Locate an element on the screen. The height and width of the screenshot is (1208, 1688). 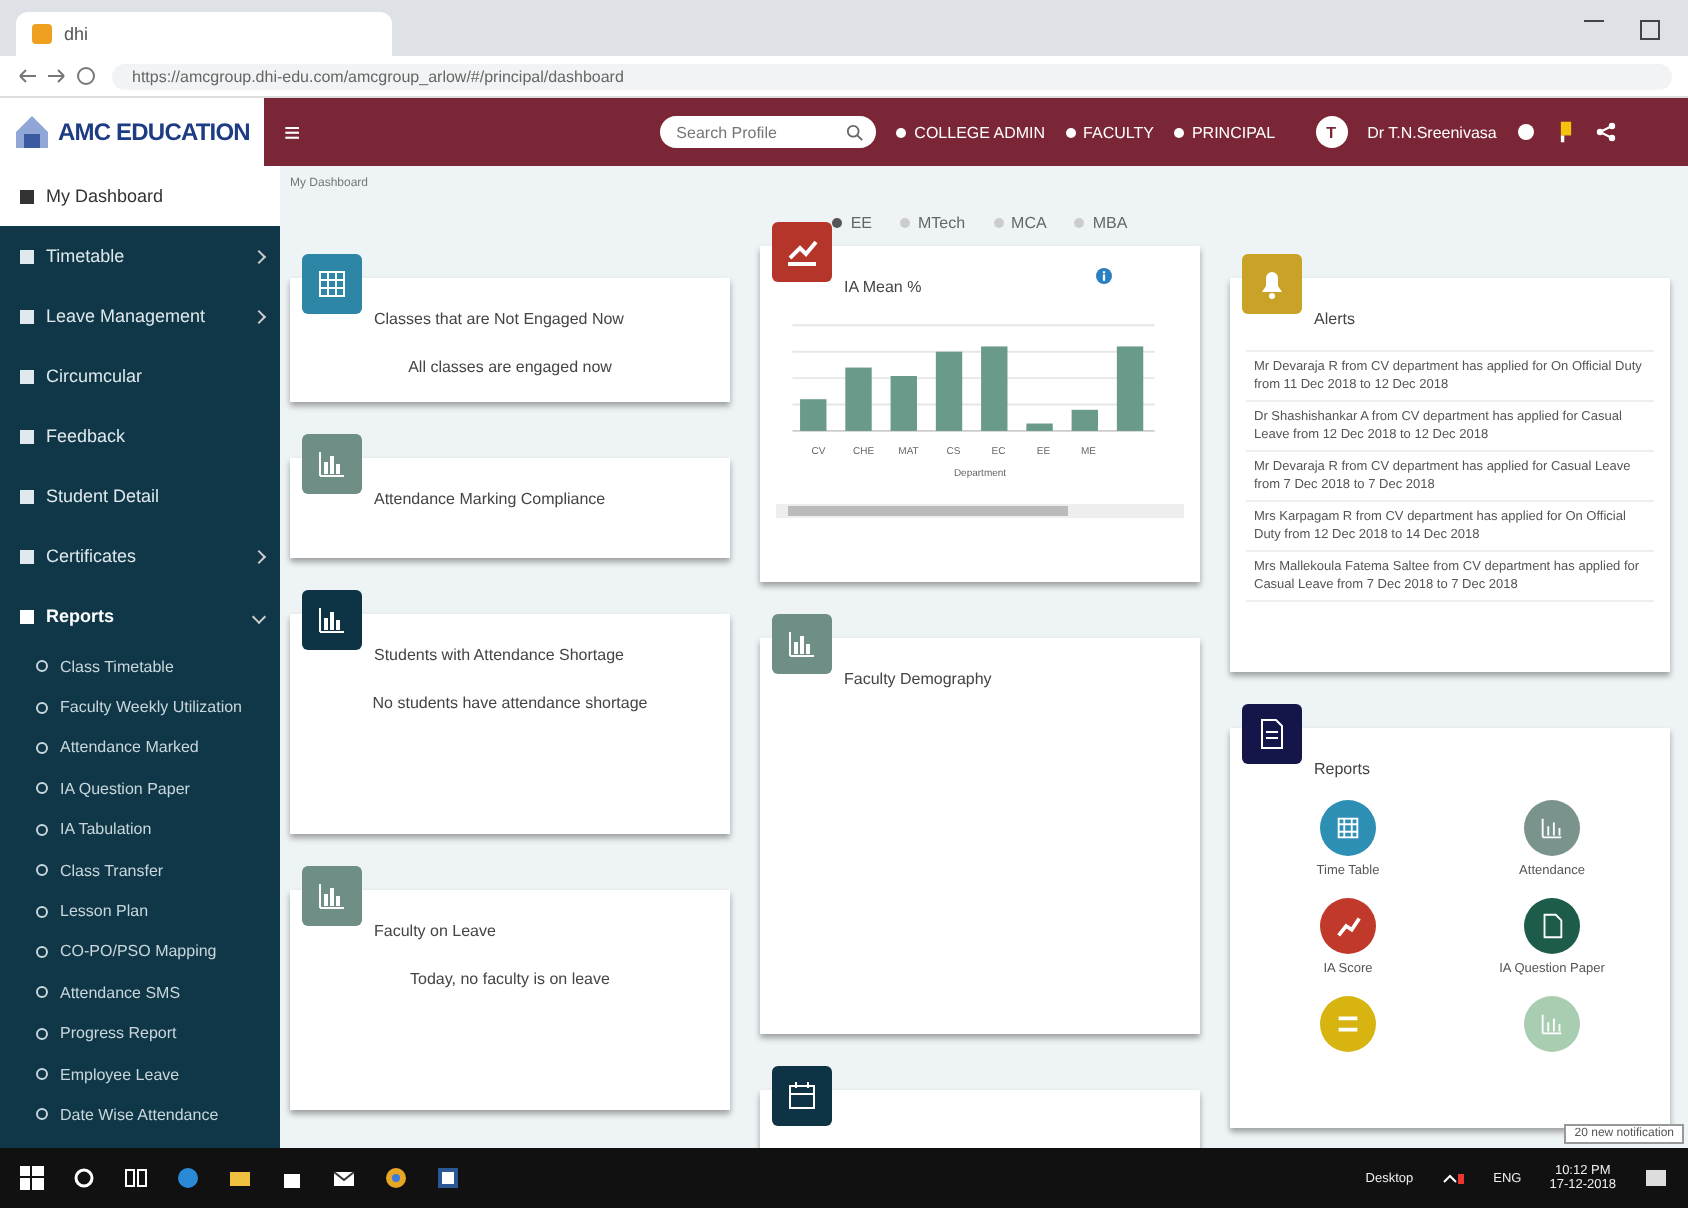
address-bar: https://amcgroup.dhi-edu.com/amcgroup_arlow/#/principal/dashboard is located at coordinates (892, 76).